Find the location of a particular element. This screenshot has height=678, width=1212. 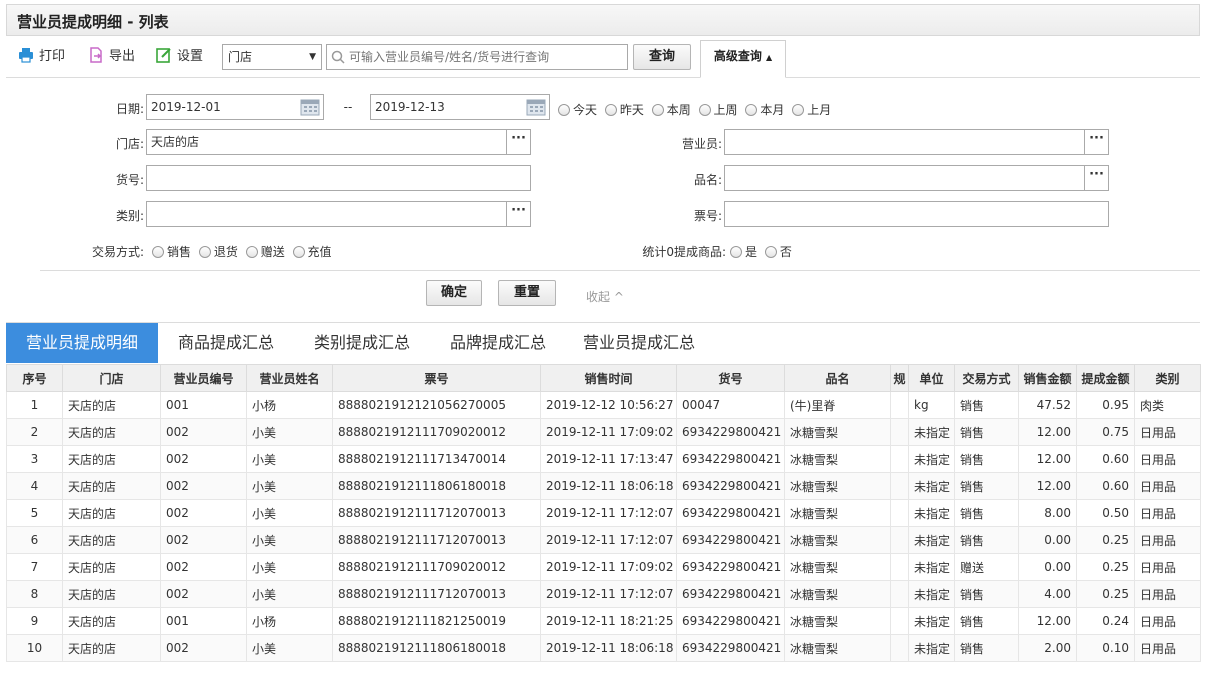

zero-commission-group: 是 否 is located at coordinates (763, 251).